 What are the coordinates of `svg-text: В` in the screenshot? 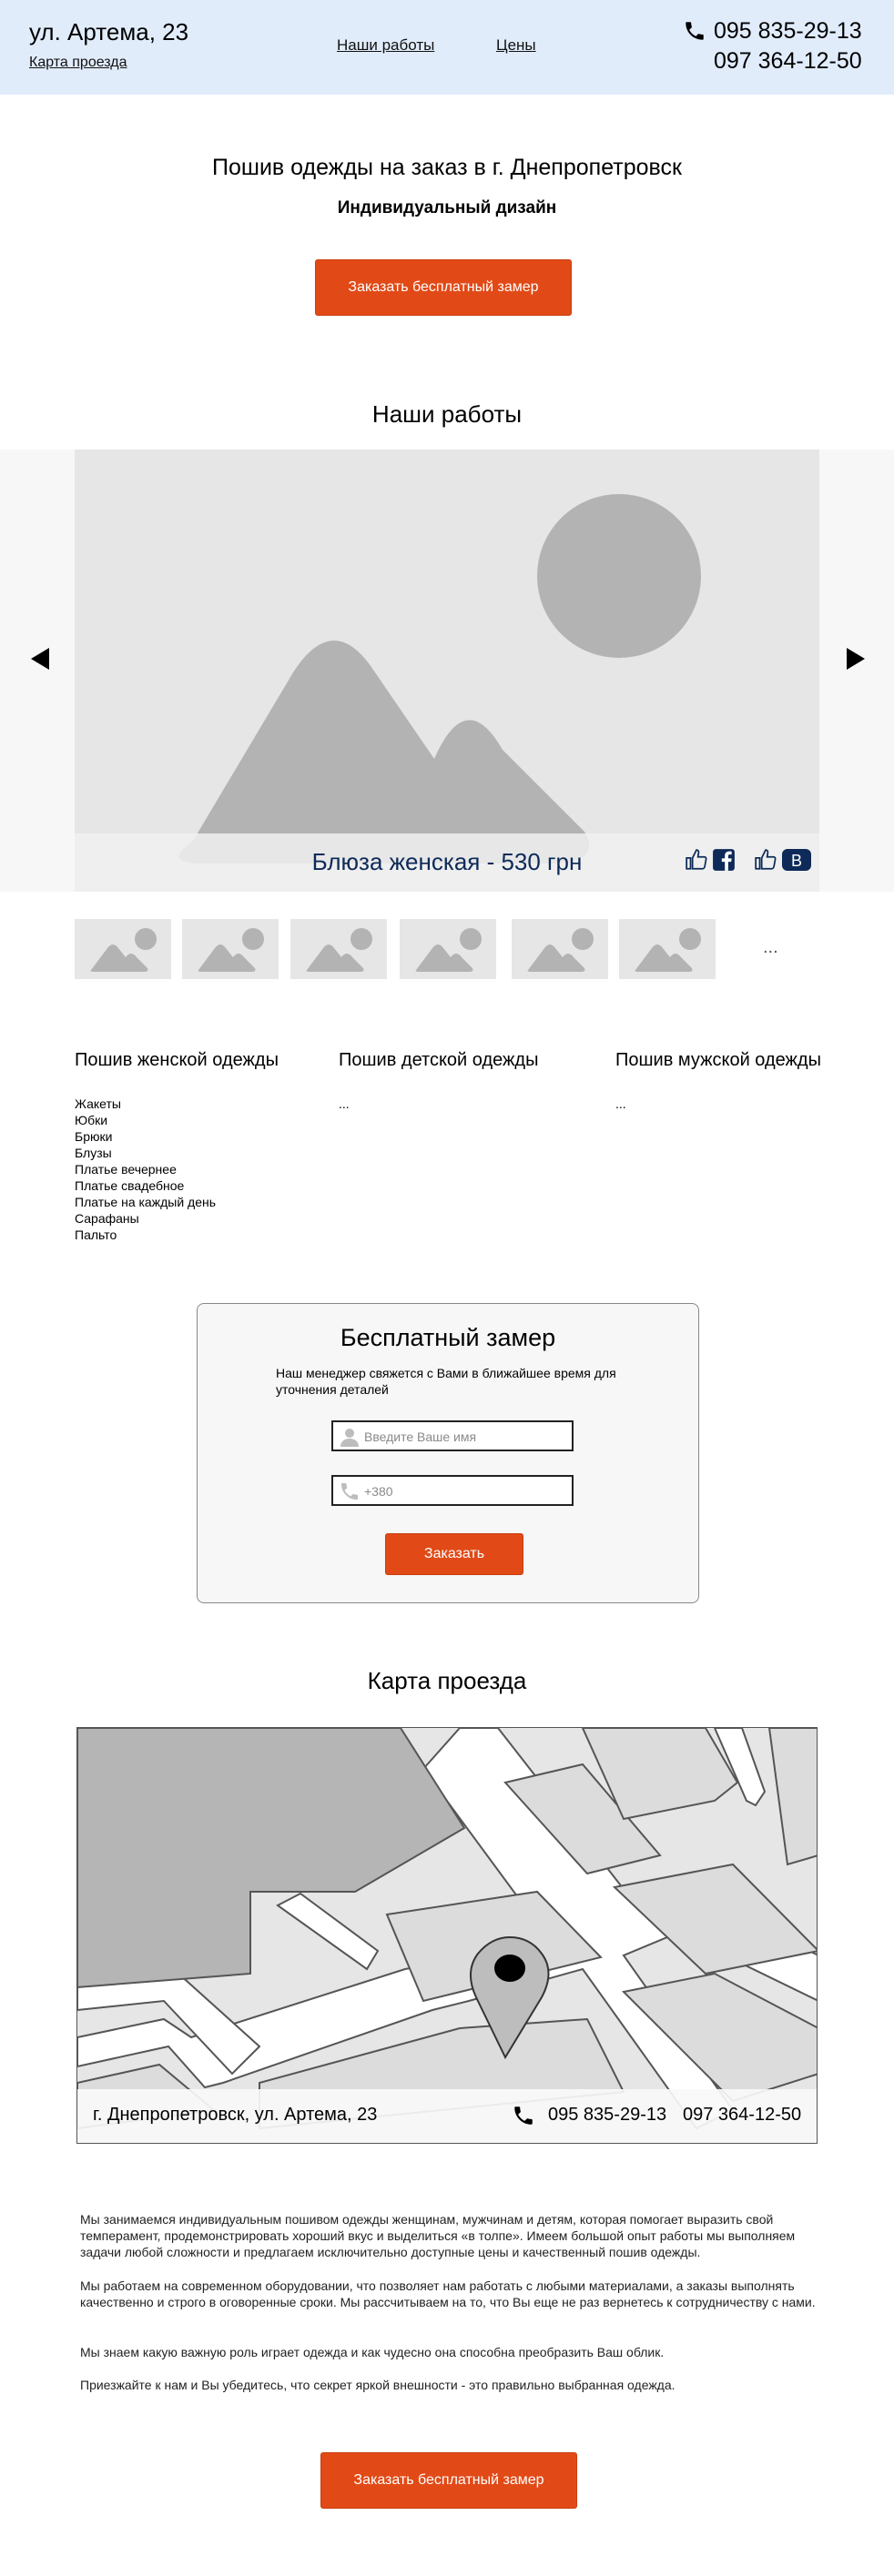 It's located at (796, 861).